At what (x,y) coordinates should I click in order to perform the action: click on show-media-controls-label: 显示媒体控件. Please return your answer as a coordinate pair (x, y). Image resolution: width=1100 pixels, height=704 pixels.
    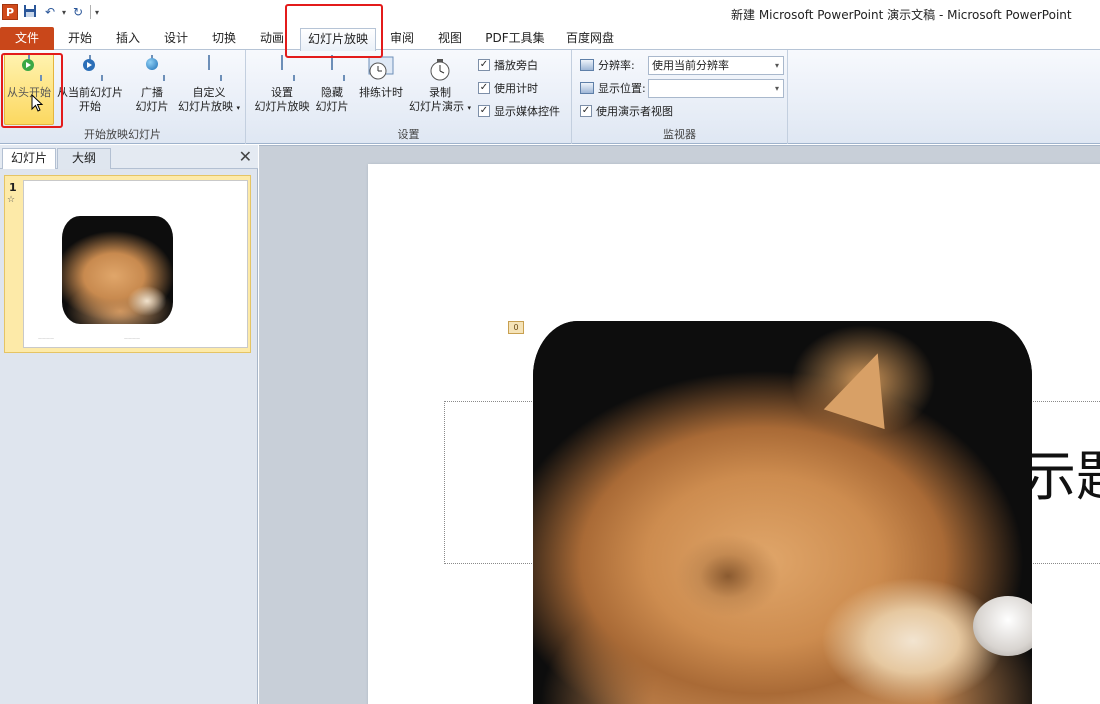
    Looking at the image, I should click on (527, 111).